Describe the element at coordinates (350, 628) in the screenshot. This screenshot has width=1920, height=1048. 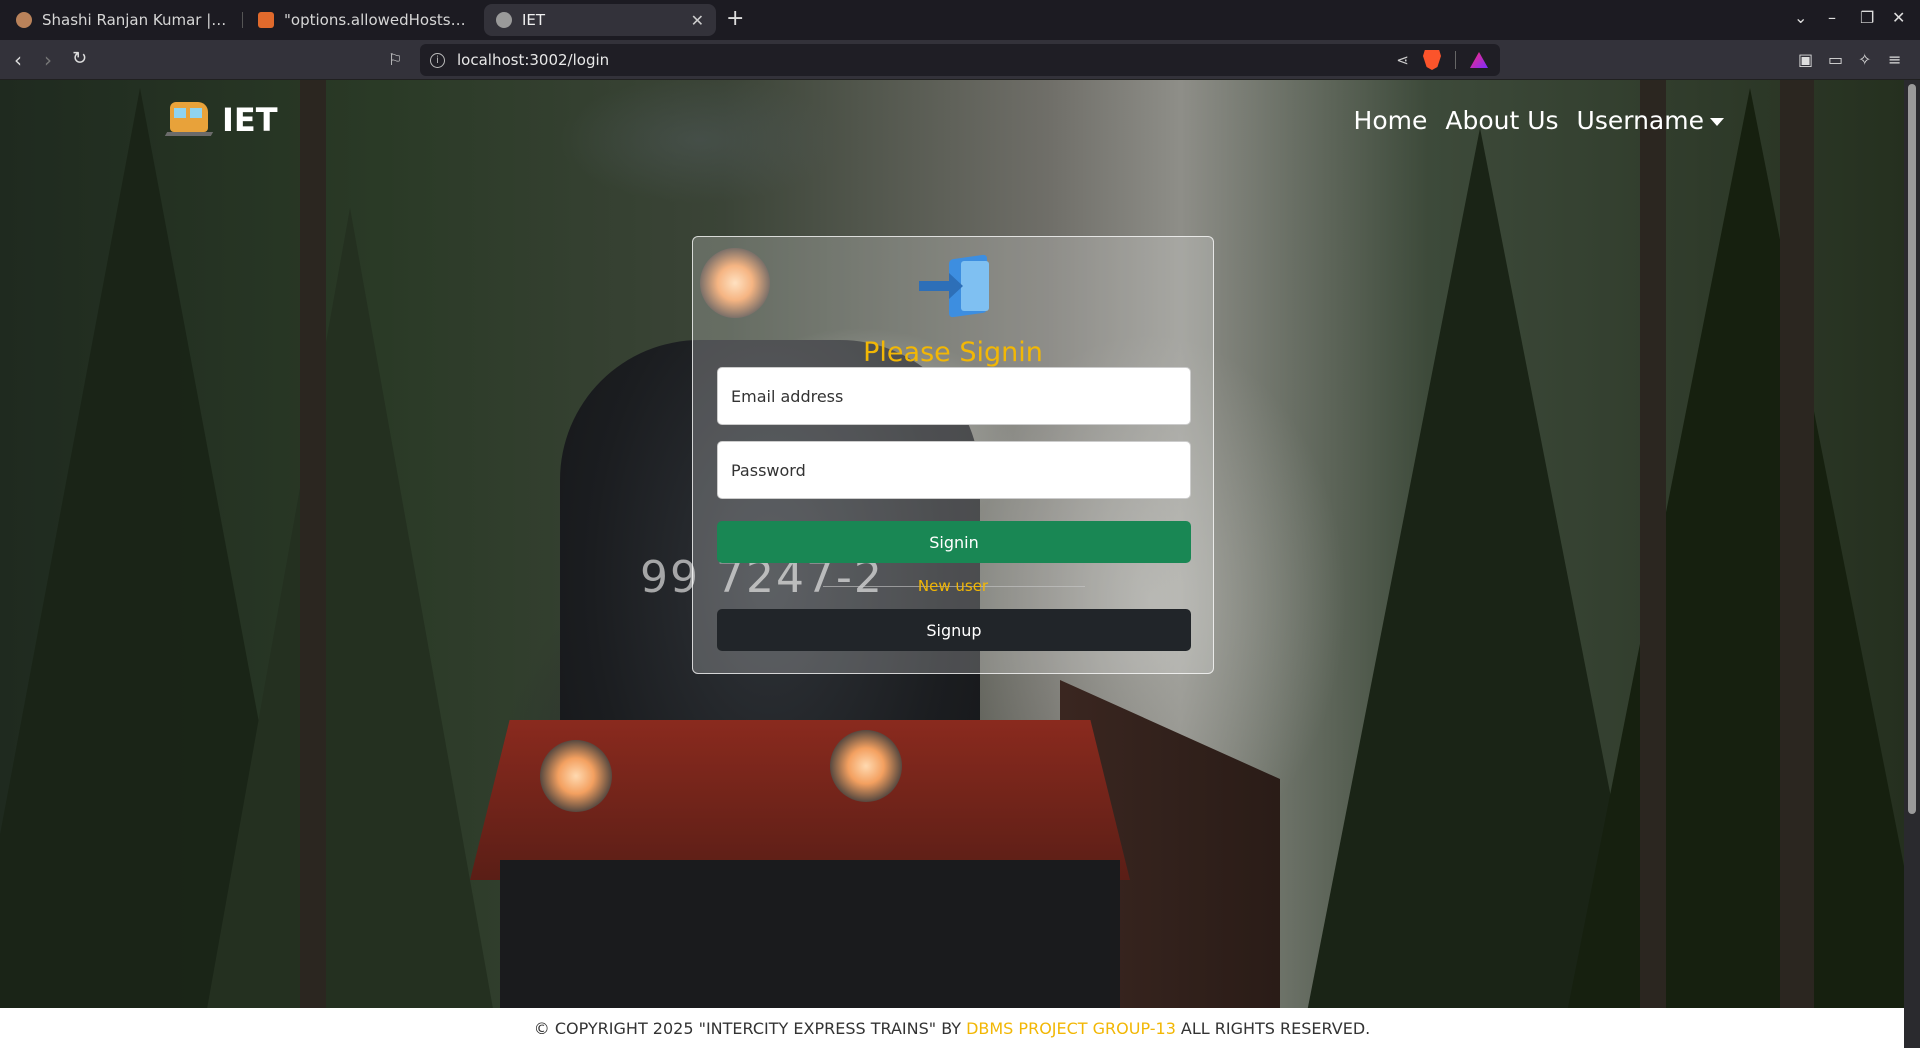
I see `forest-tree` at that location.